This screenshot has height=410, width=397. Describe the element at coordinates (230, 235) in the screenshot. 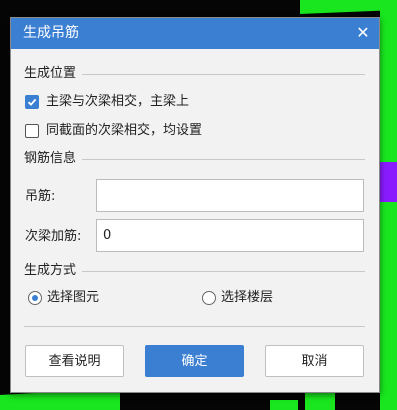

I see `secondary-rebar-input` at that location.